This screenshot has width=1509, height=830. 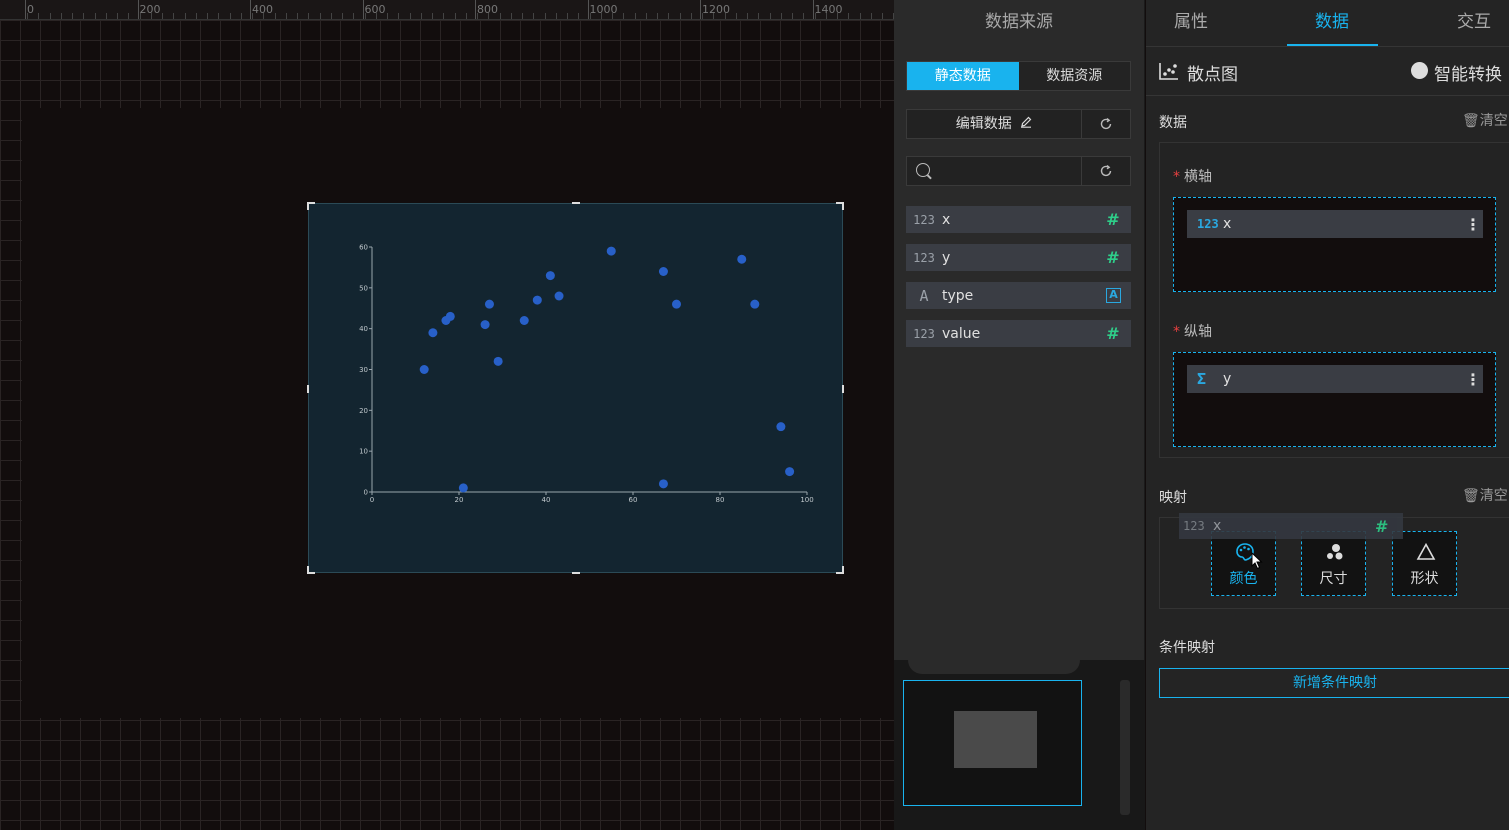 I want to click on x-axis-label: * 横轴, so click(x=1192, y=177).